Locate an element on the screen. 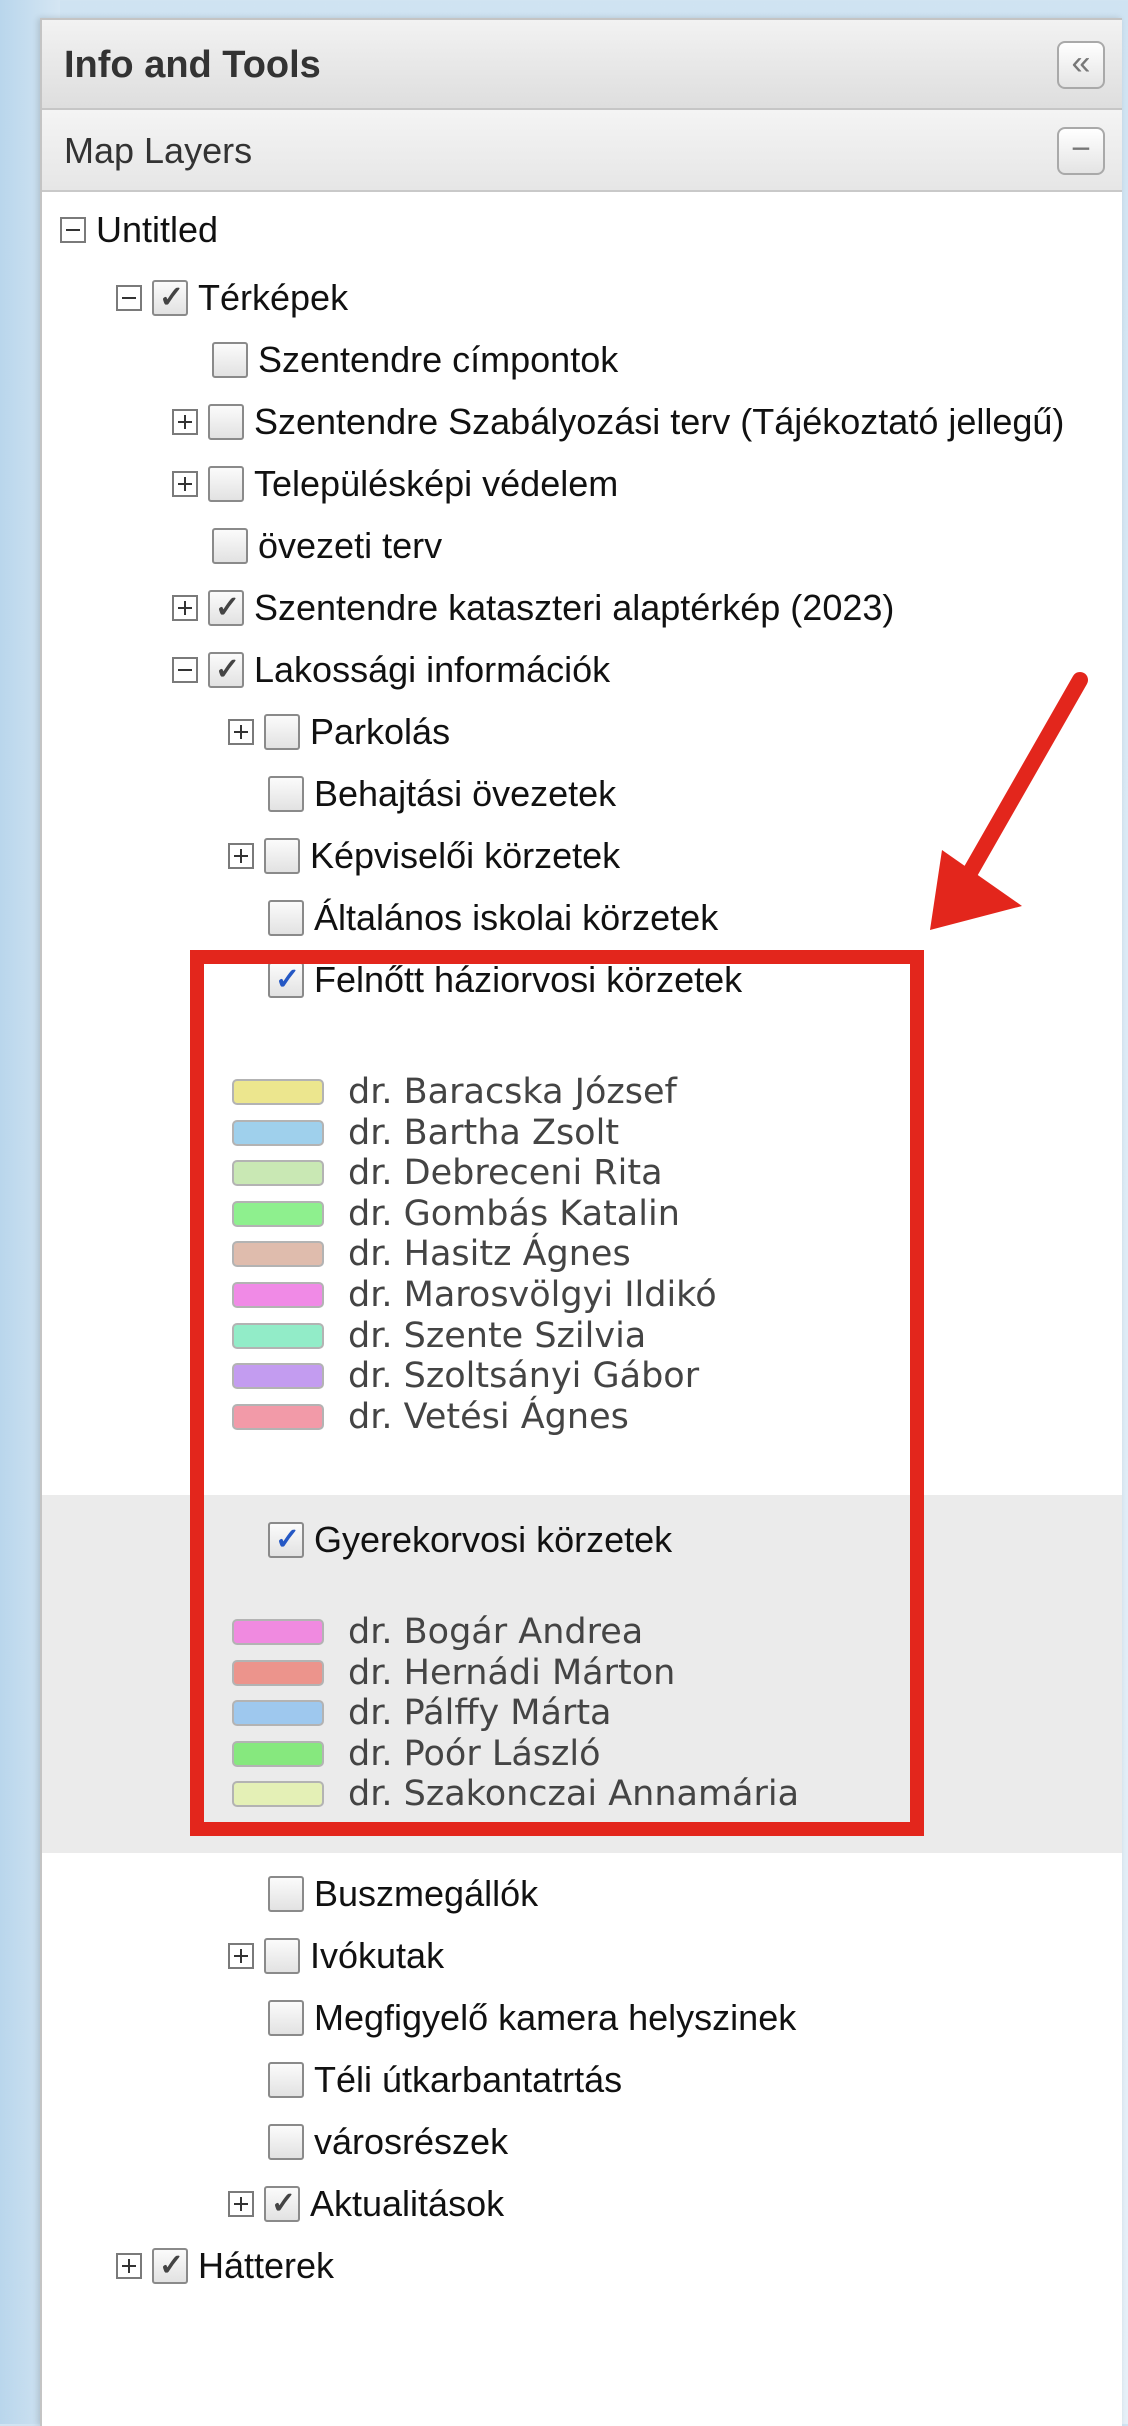 The width and height of the screenshot is (1128, 2426). tree-node-altalanos: Általános iskolai körzetek is located at coordinates (493, 918).